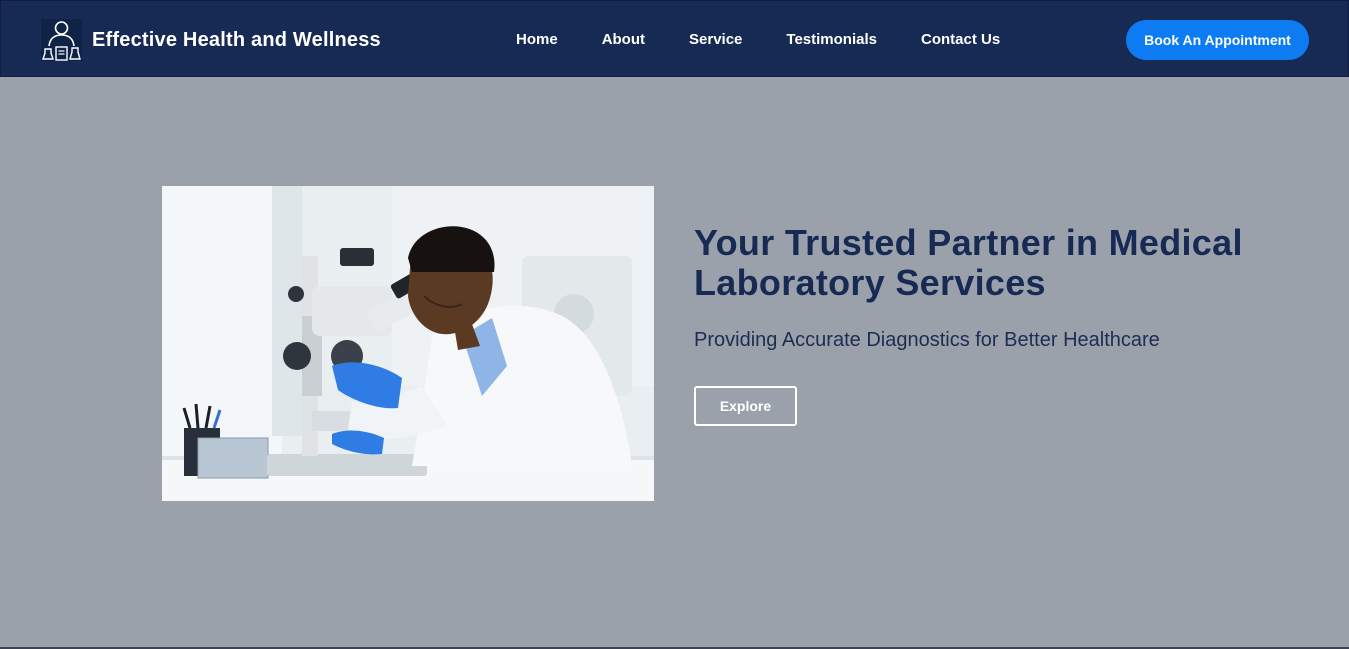 The height and width of the screenshot is (649, 1349). I want to click on nav-link-home: Home, so click(537, 39).